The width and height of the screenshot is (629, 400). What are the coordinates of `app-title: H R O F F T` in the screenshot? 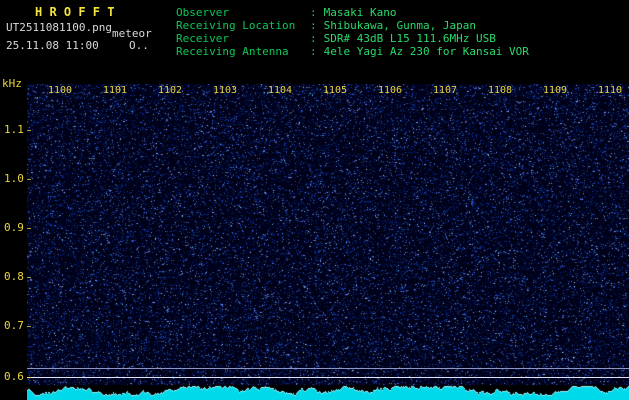 It's located at (75, 12).